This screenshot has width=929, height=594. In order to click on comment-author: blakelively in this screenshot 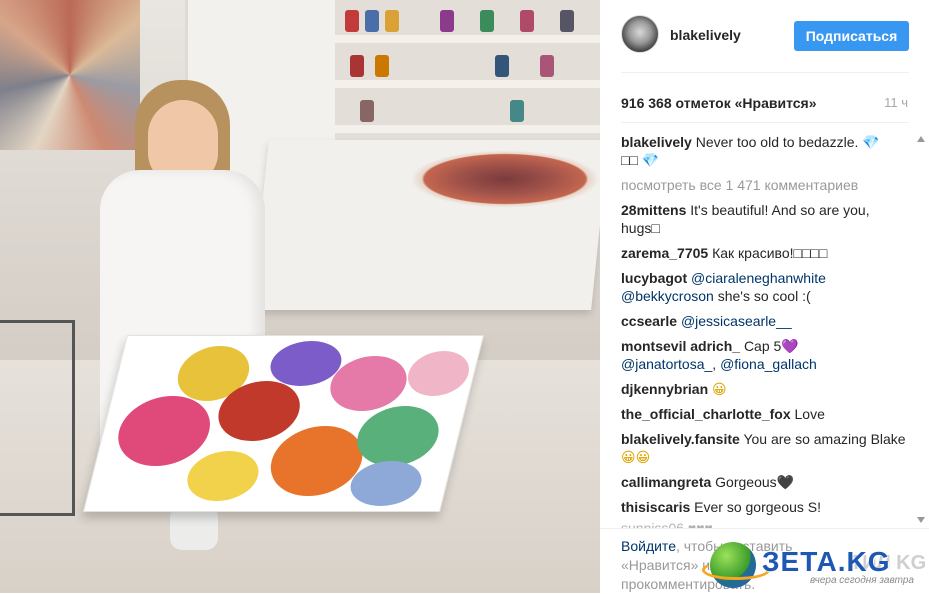, I will do `click(656, 142)`.